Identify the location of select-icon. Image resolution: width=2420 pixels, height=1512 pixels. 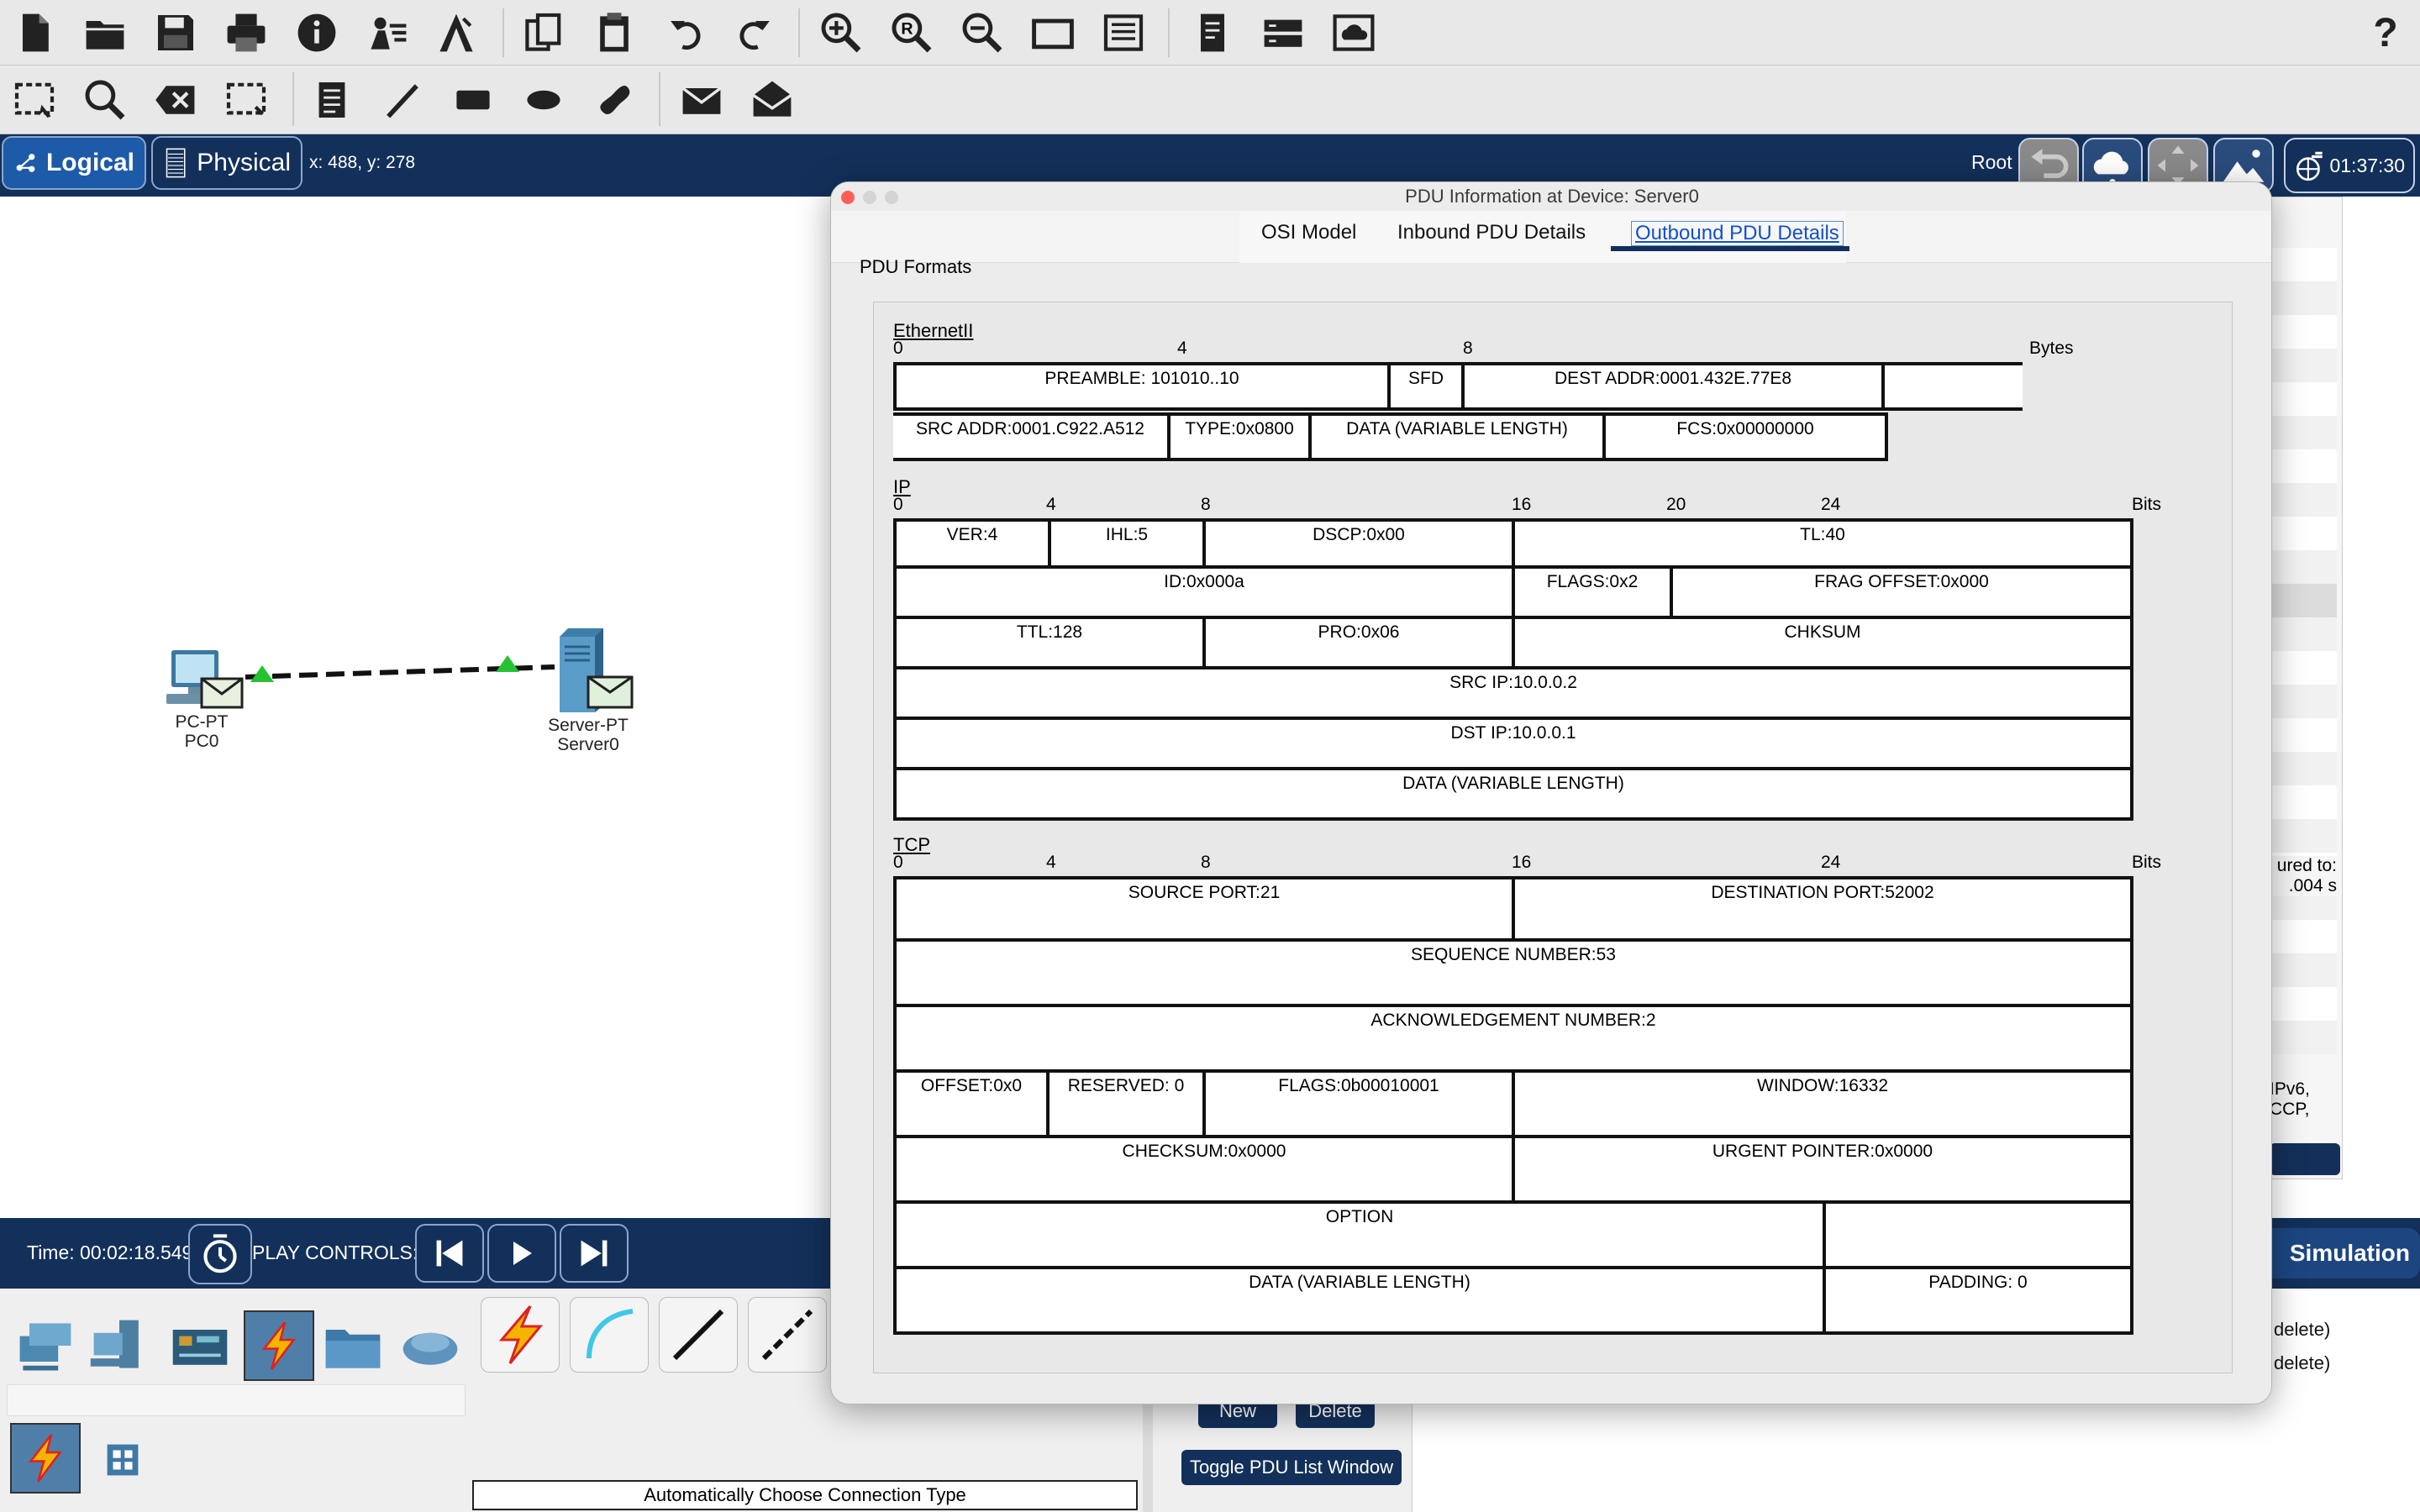
(34, 100).